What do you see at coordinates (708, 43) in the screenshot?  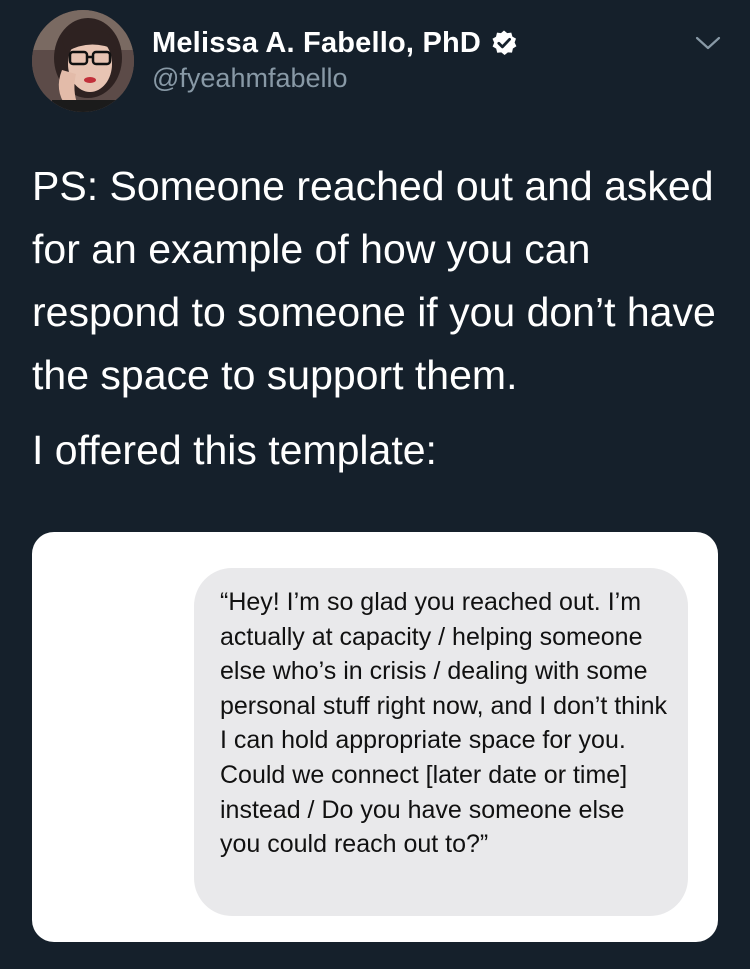 I see `chevron-down-icon` at bounding box center [708, 43].